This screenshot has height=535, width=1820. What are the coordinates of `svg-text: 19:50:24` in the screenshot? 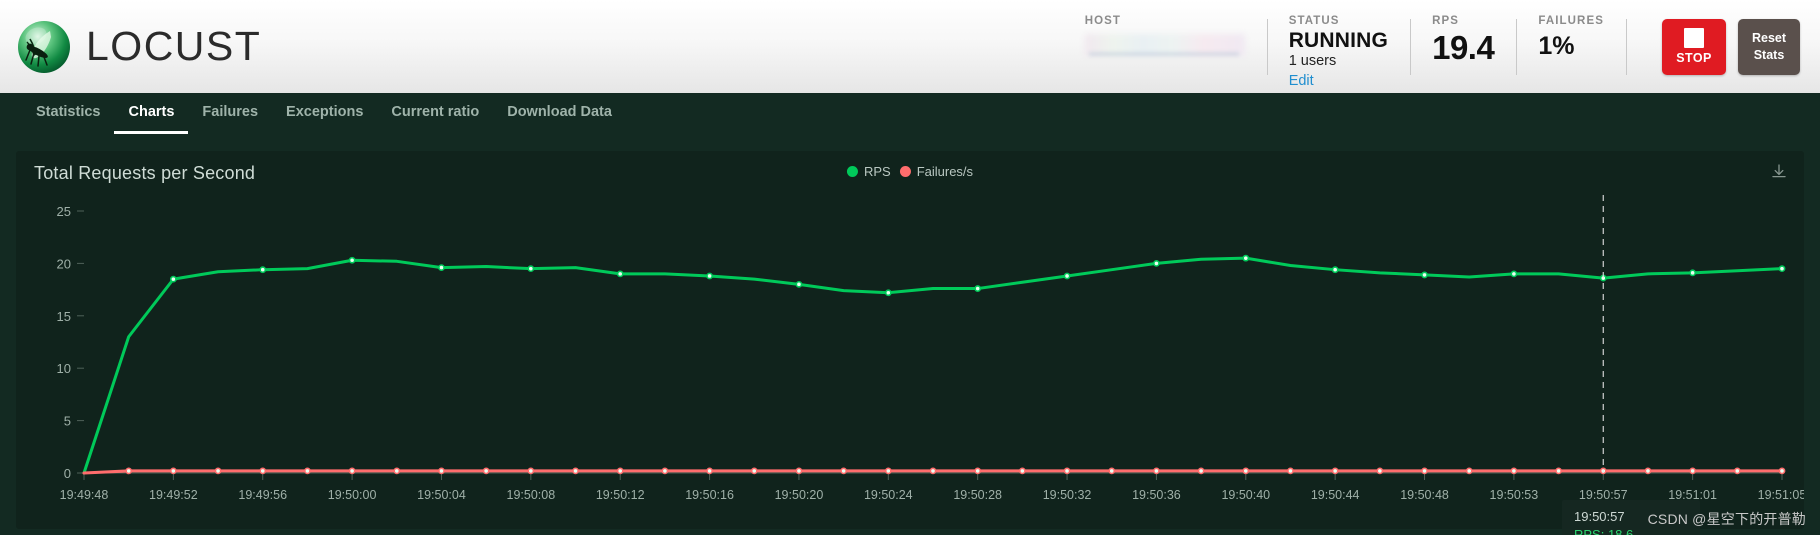 It's located at (888, 495).